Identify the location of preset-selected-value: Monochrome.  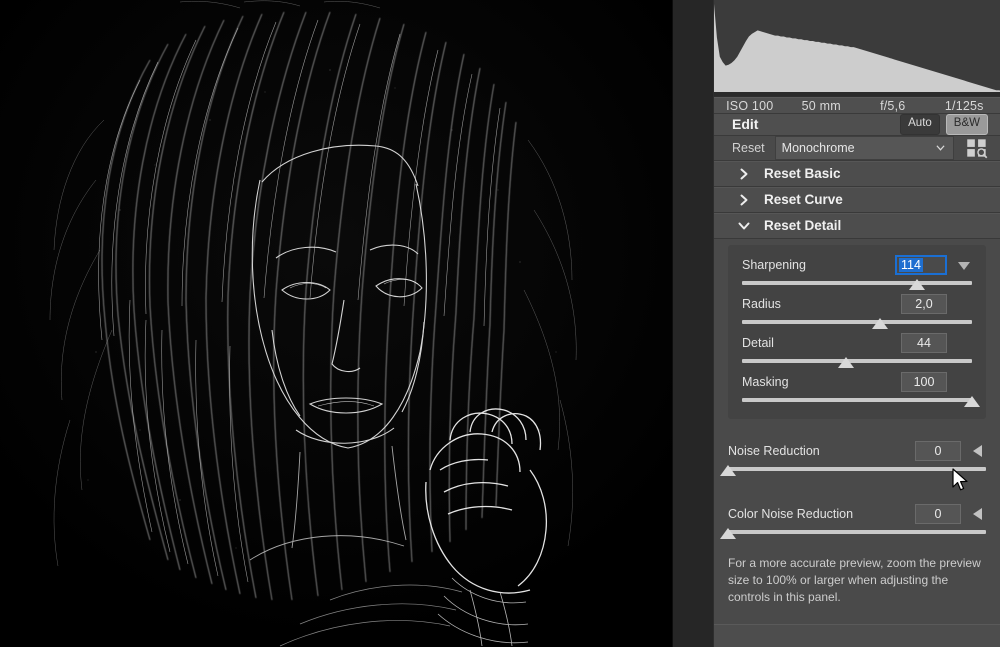
(818, 147).